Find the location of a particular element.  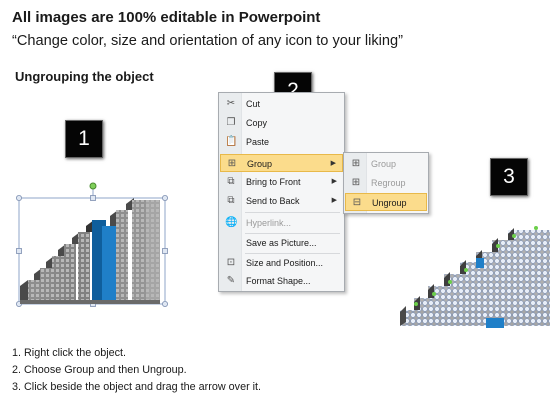

paste-icon: 📋 is located at coordinates (231, 141).